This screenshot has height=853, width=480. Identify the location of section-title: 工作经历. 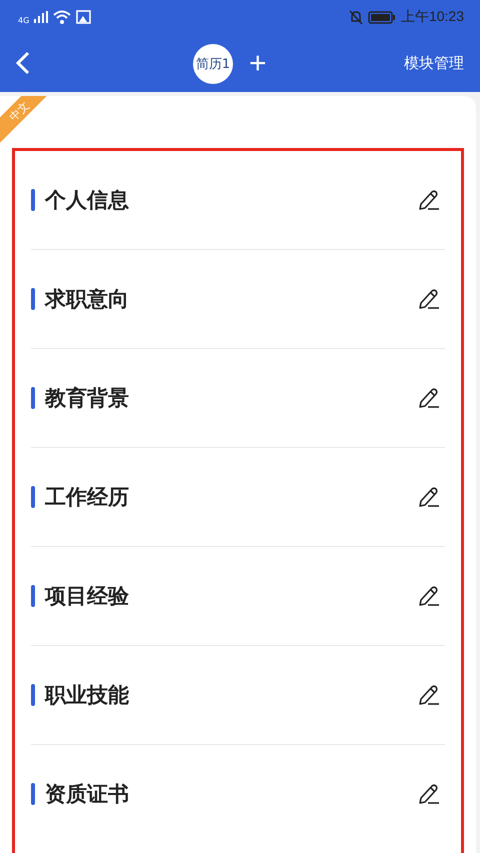
(87, 497).